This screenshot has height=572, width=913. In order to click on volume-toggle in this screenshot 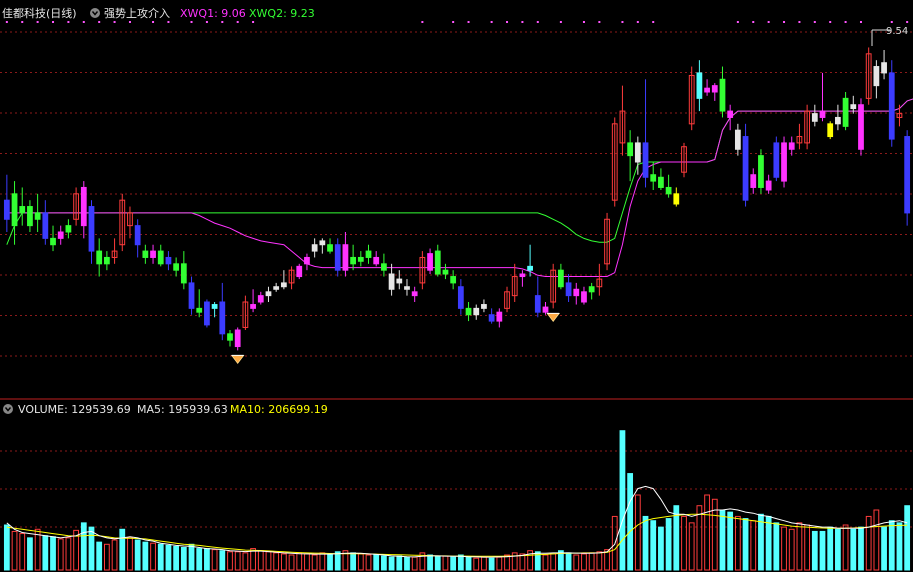, I will do `click(8, 409)`.